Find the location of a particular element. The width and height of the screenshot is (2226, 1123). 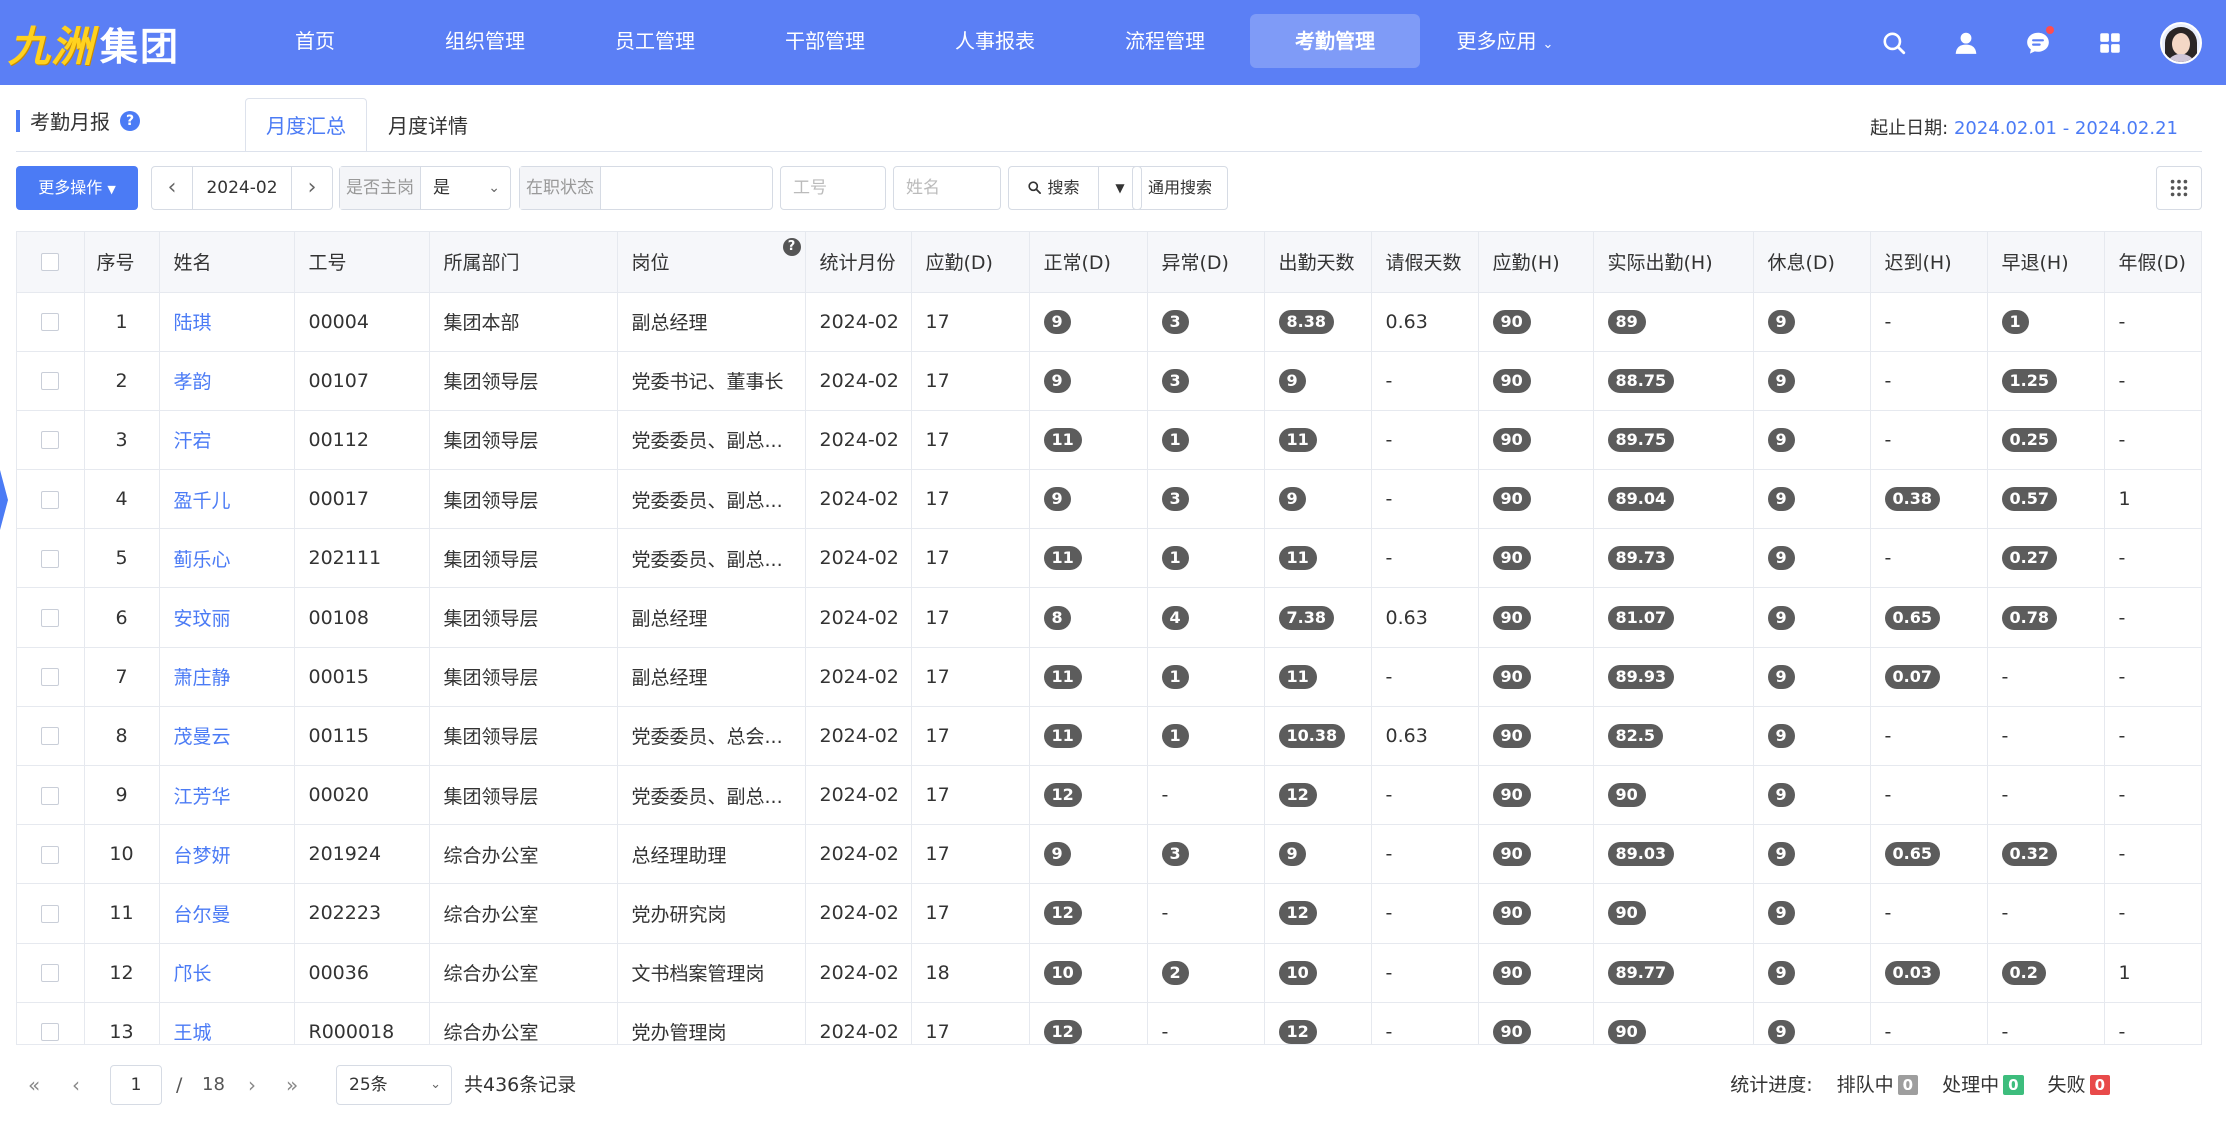

nav-item-label: 员工管理 is located at coordinates (655, 41).